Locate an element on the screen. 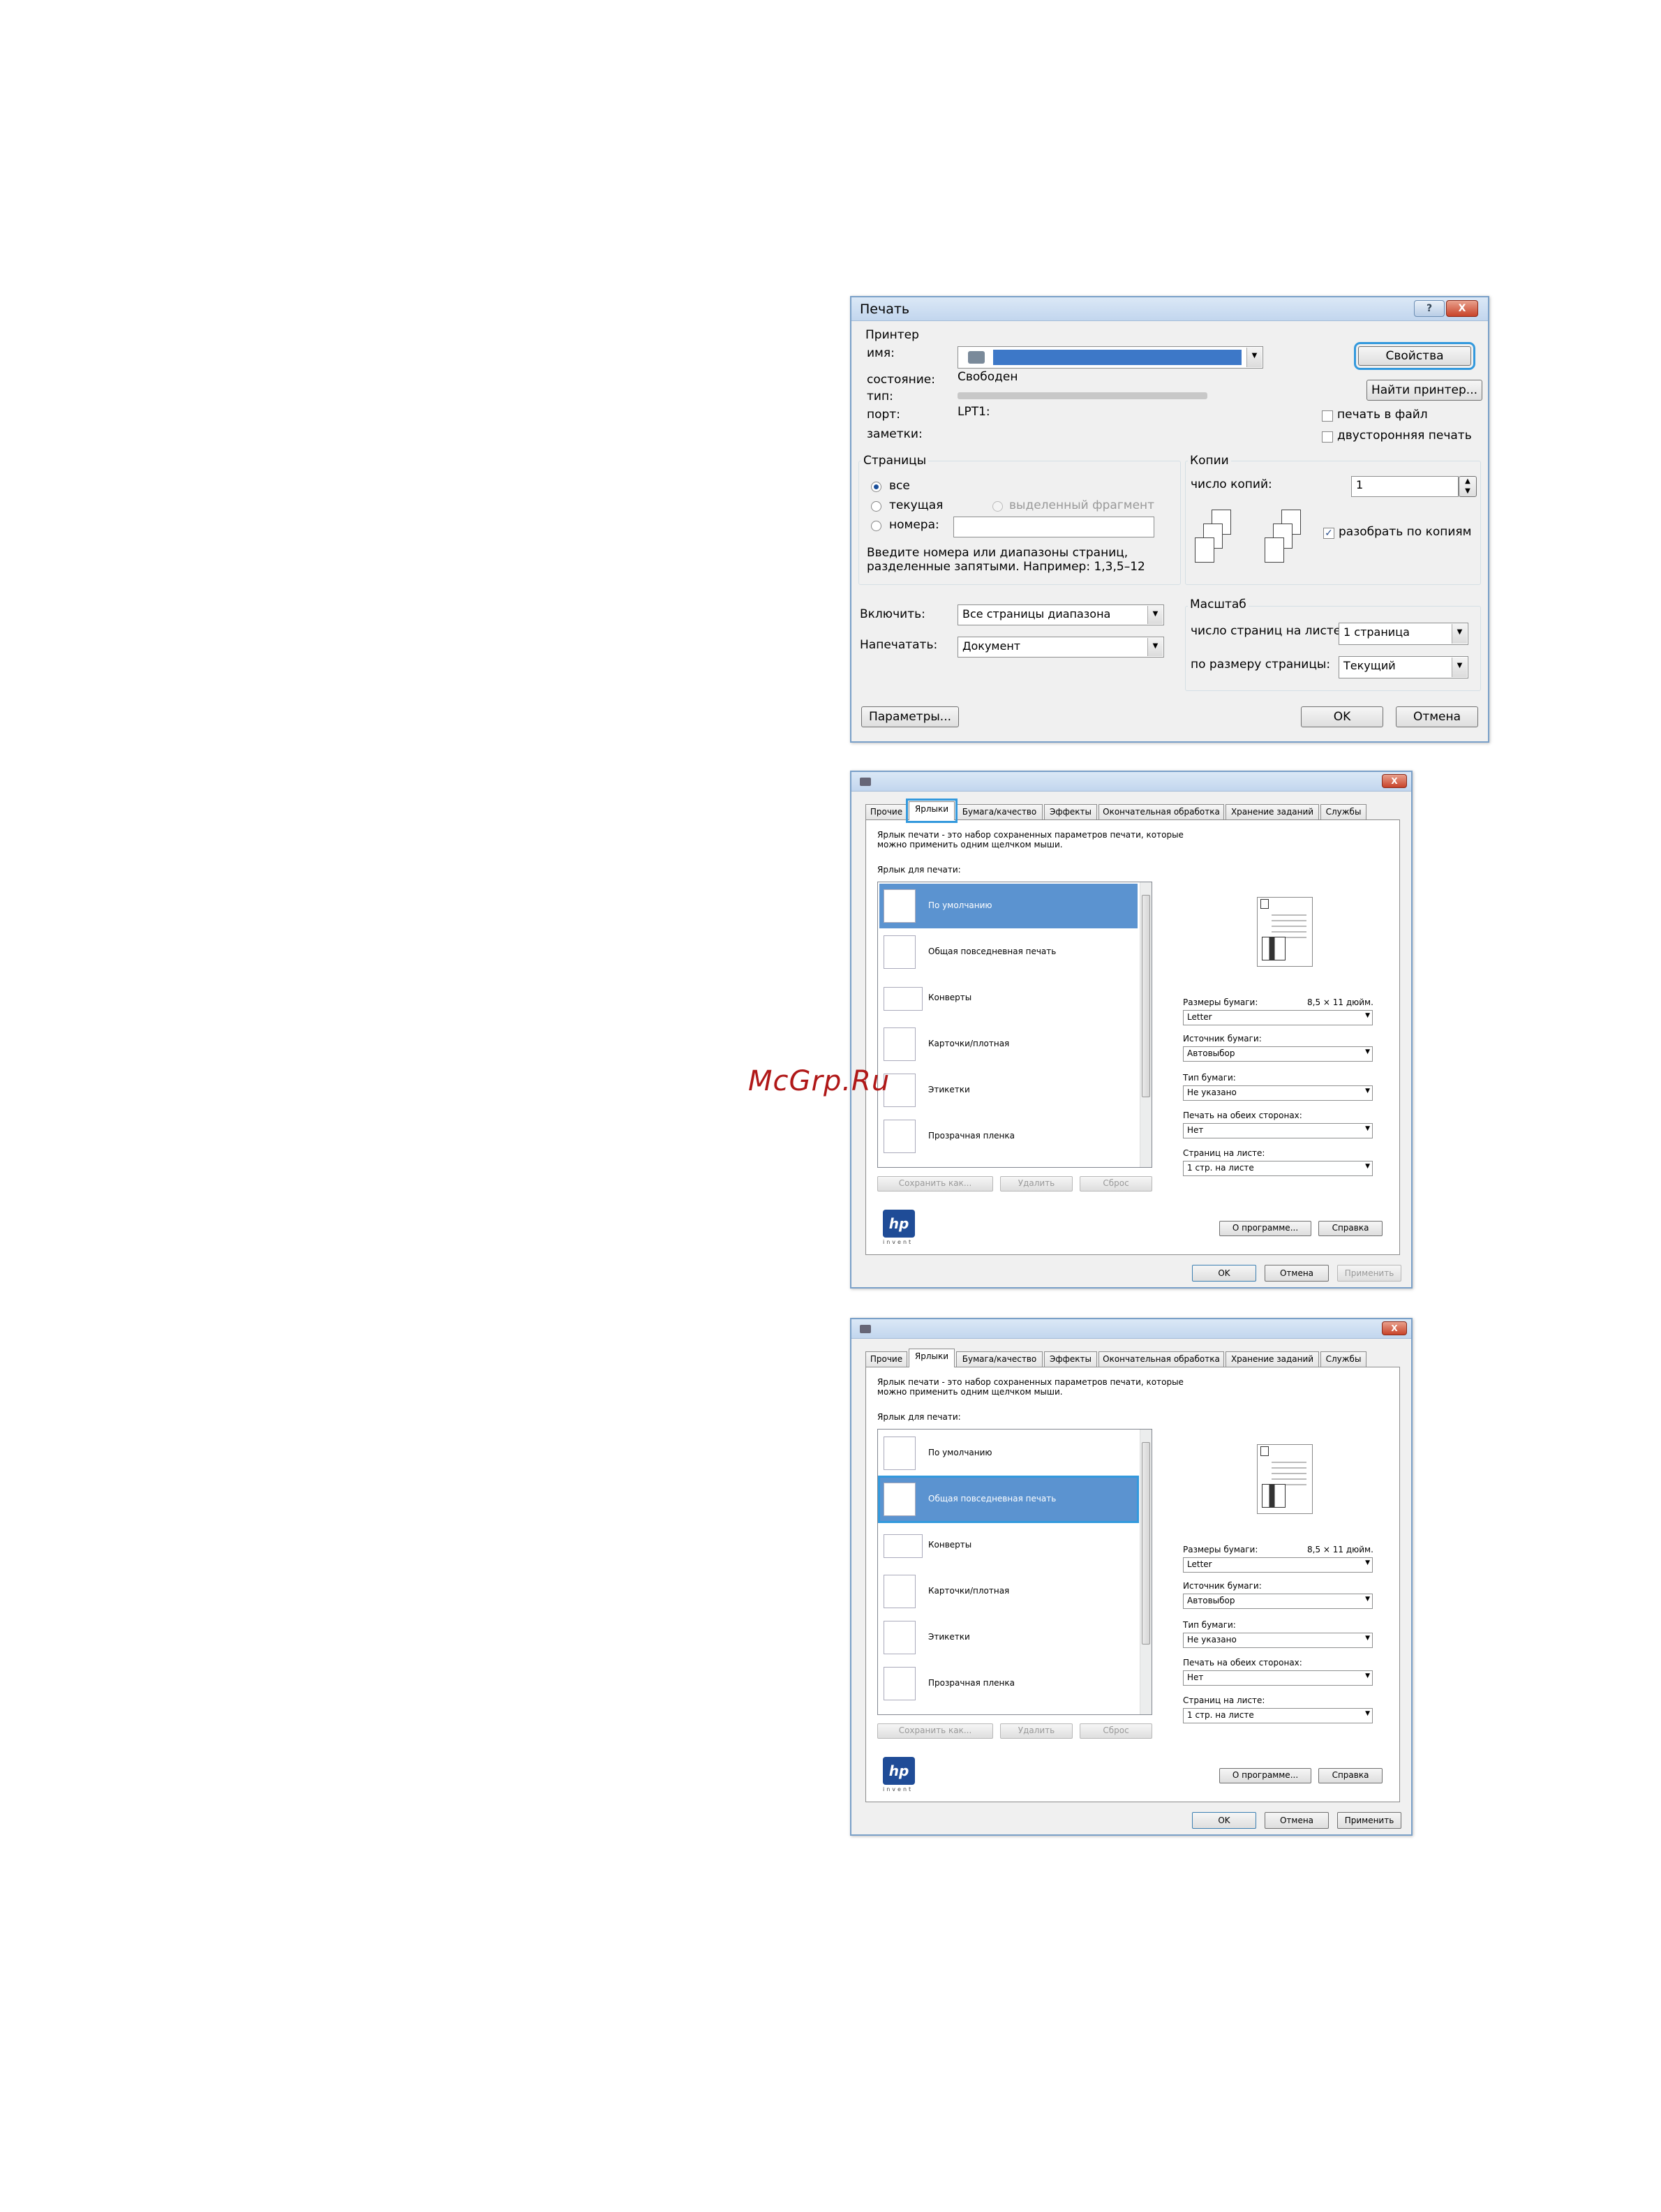  printer-name-select: ▼ is located at coordinates (1110, 357).